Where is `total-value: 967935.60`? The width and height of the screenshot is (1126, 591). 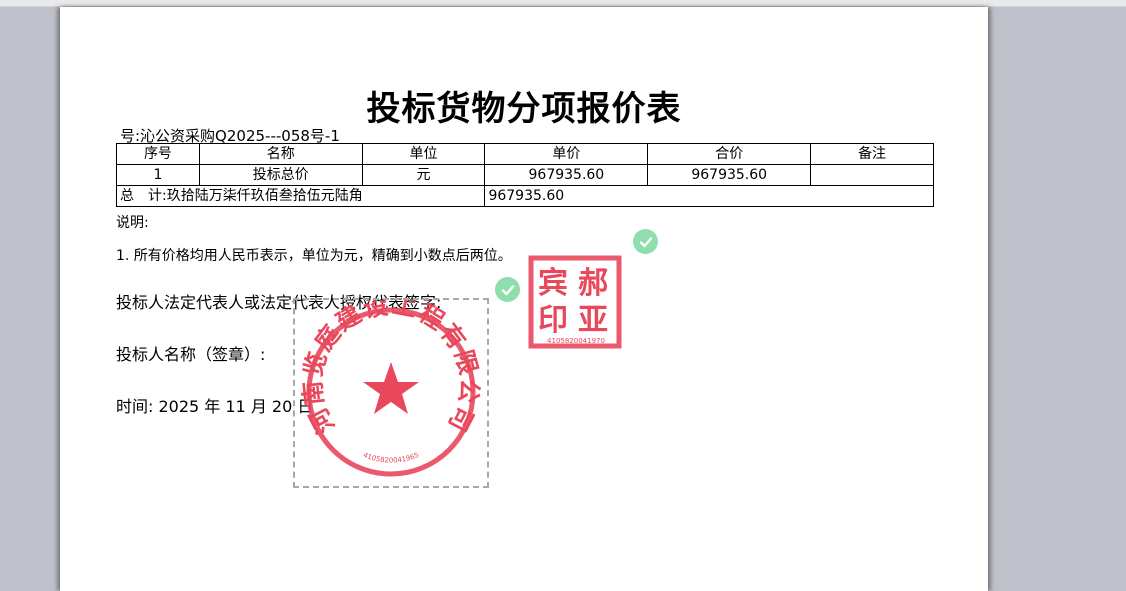 total-value: 967935.60 is located at coordinates (709, 196).